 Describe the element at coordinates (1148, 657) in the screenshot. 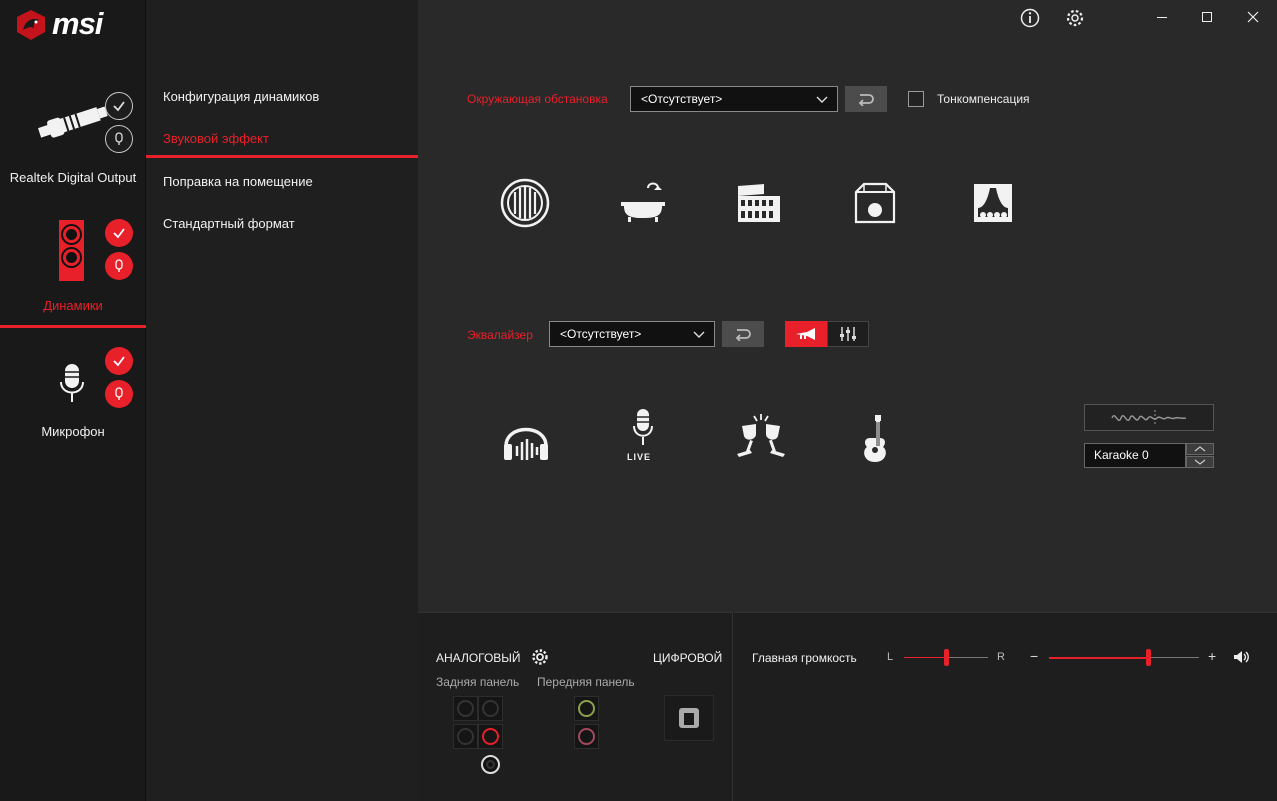

I see `volume-thumb` at that location.